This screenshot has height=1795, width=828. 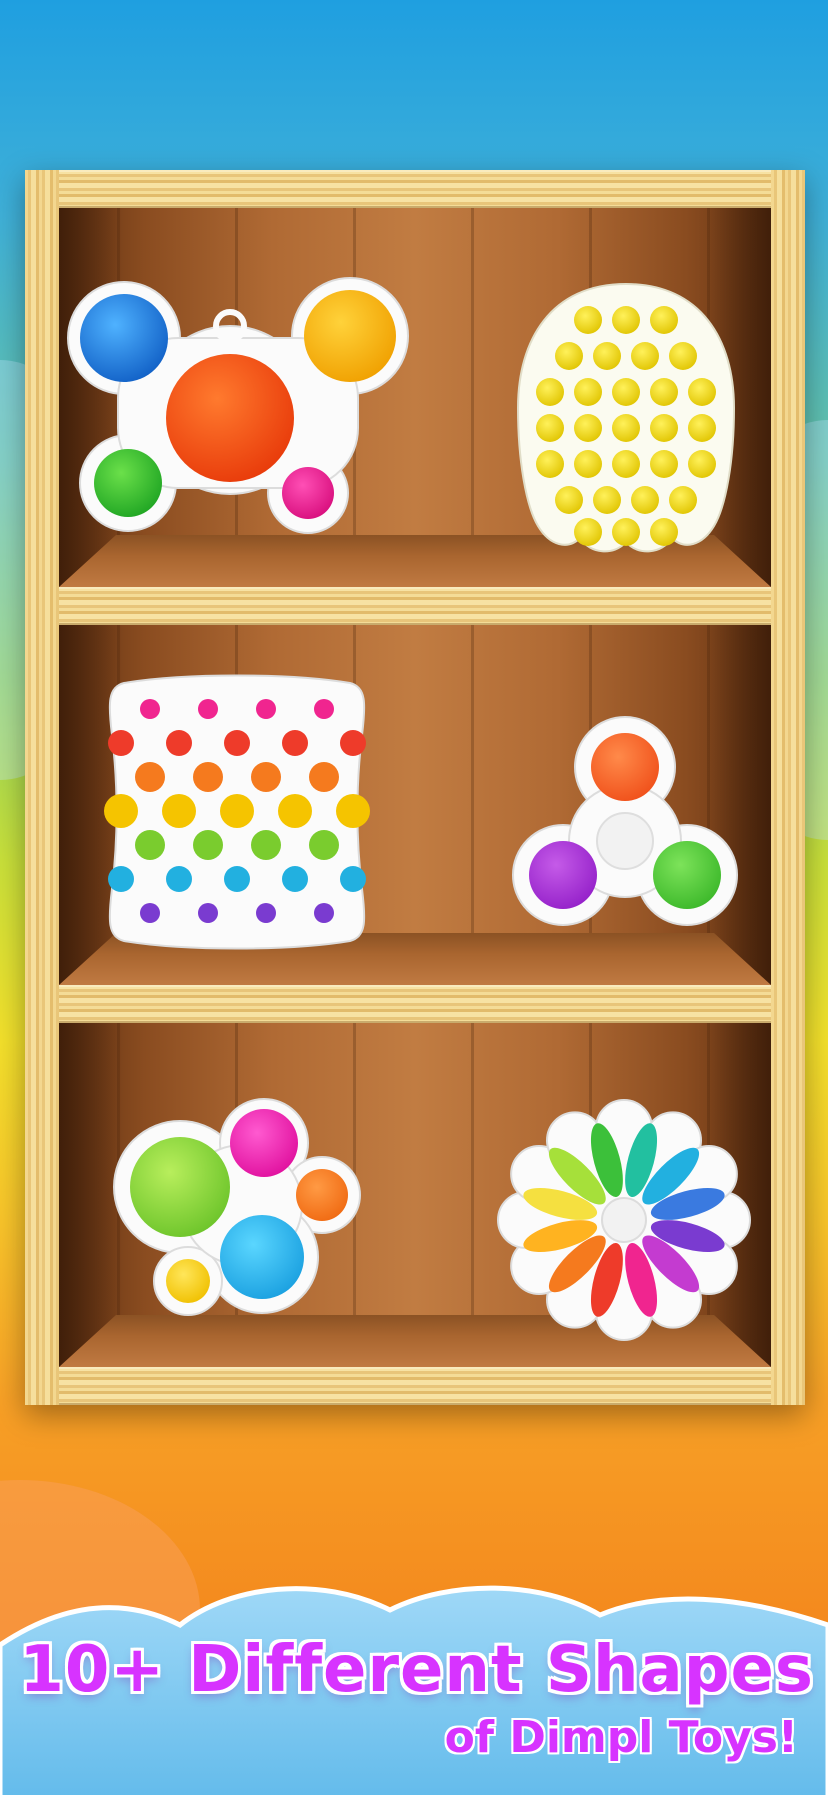 I want to click on octopus-push-pop-toy, so click(x=626, y=420).